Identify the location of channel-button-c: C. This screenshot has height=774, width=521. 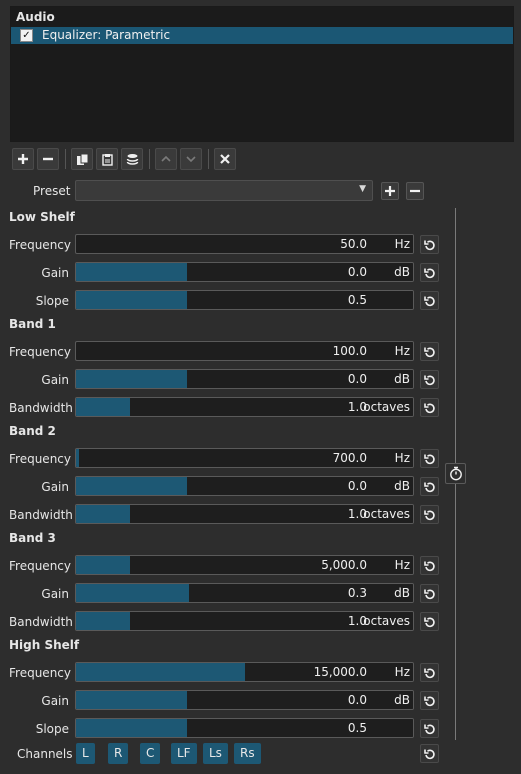
(150, 753).